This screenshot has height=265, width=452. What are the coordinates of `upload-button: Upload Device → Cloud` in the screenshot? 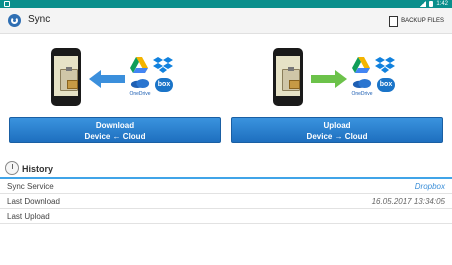 It's located at (337, 130).